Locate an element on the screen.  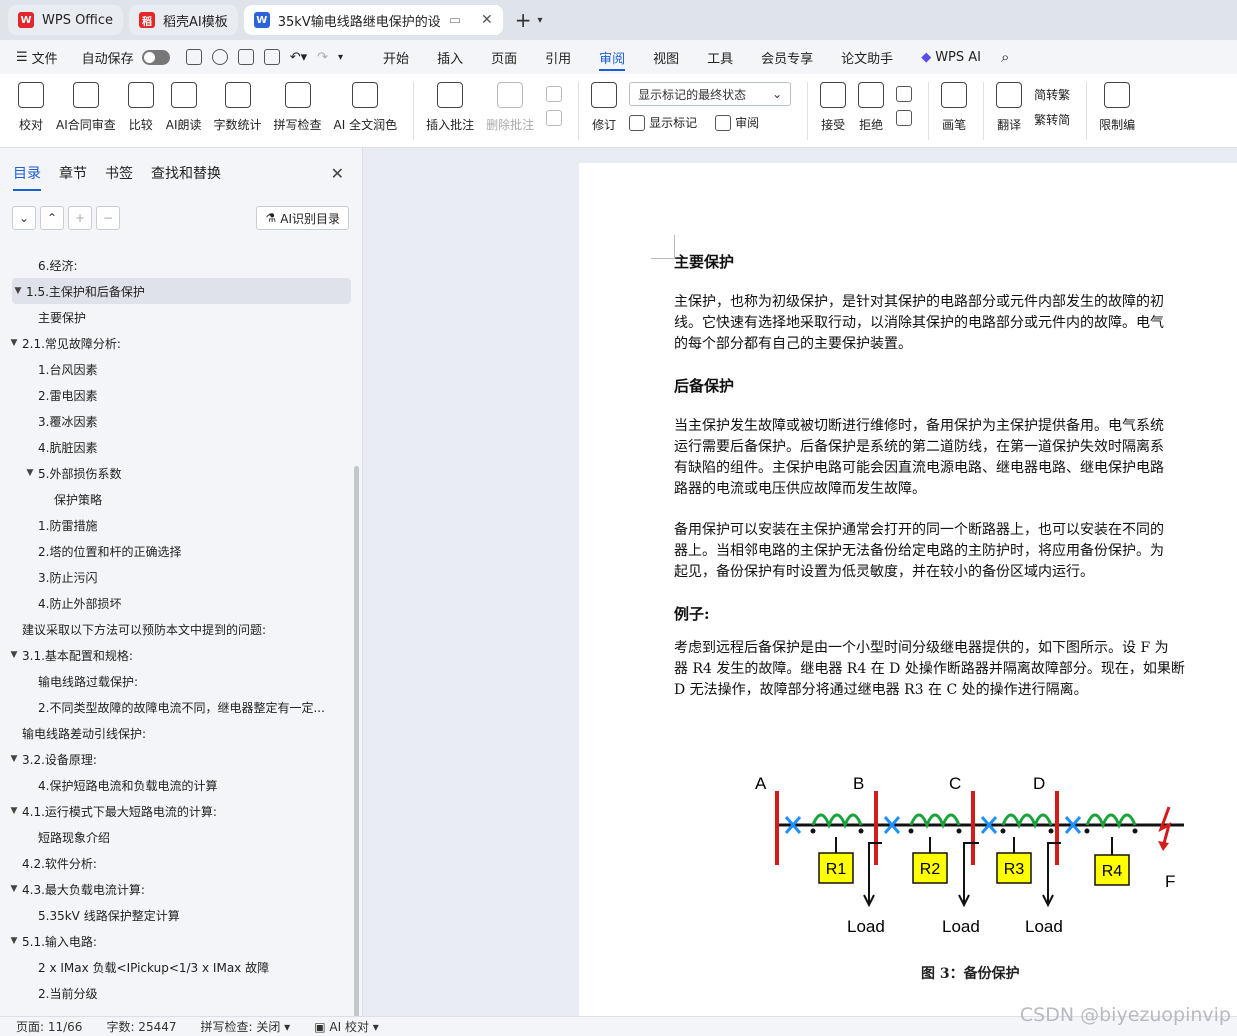
close-icon: ✕ is located at coordinates (487, 20).